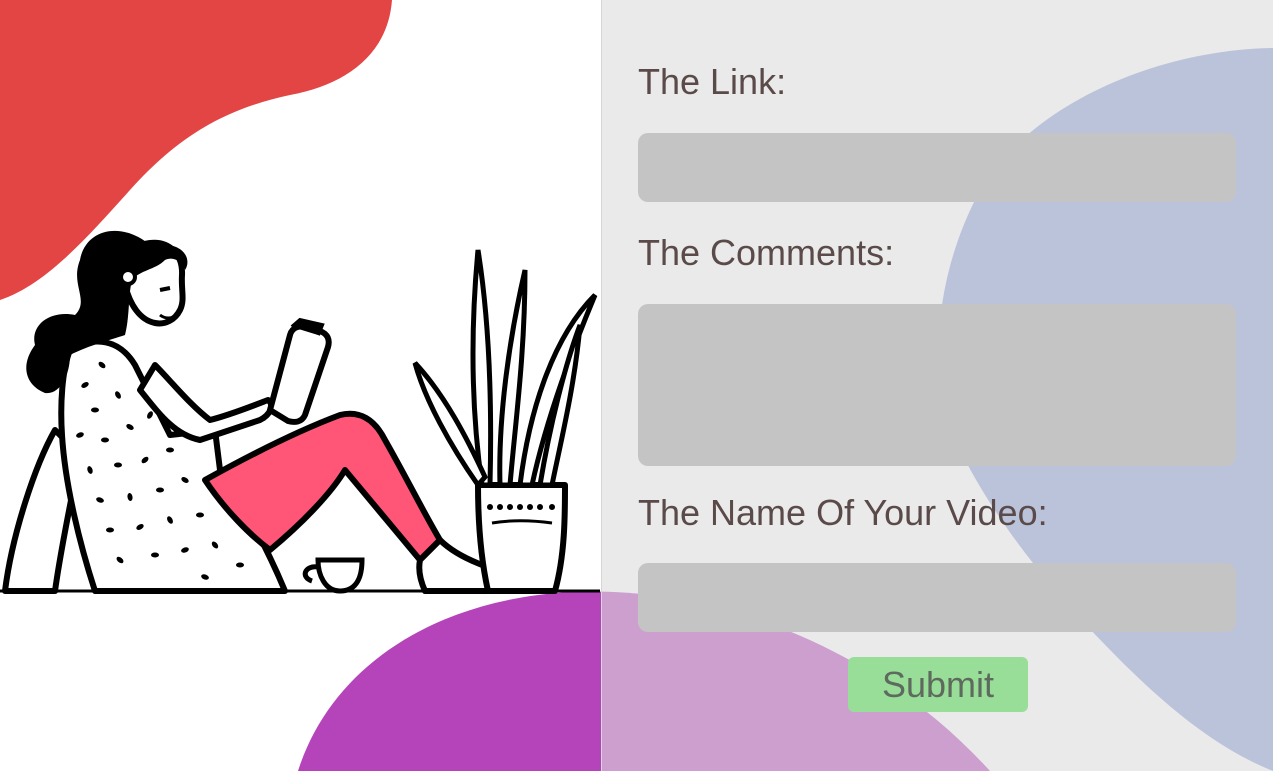  What do you see at coordinates (843, 512) in the screenshot?
I see `video-name-label: The Name Of Your Video:` at bounding box center [843, 512].